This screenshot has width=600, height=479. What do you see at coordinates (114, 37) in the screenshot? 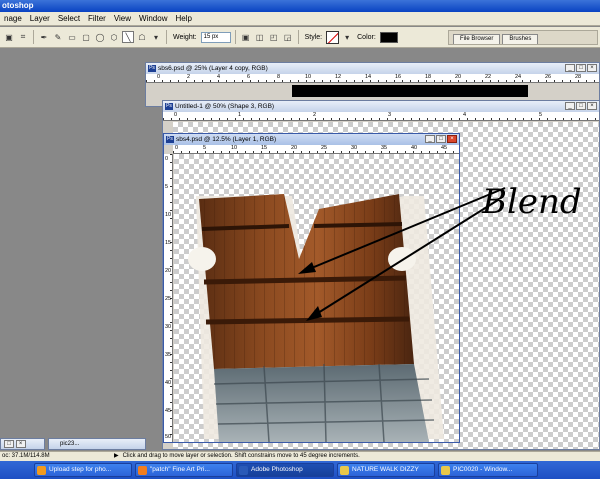
I see `polygon-tool-icon: ⬡` at bounding box center [114, 37].